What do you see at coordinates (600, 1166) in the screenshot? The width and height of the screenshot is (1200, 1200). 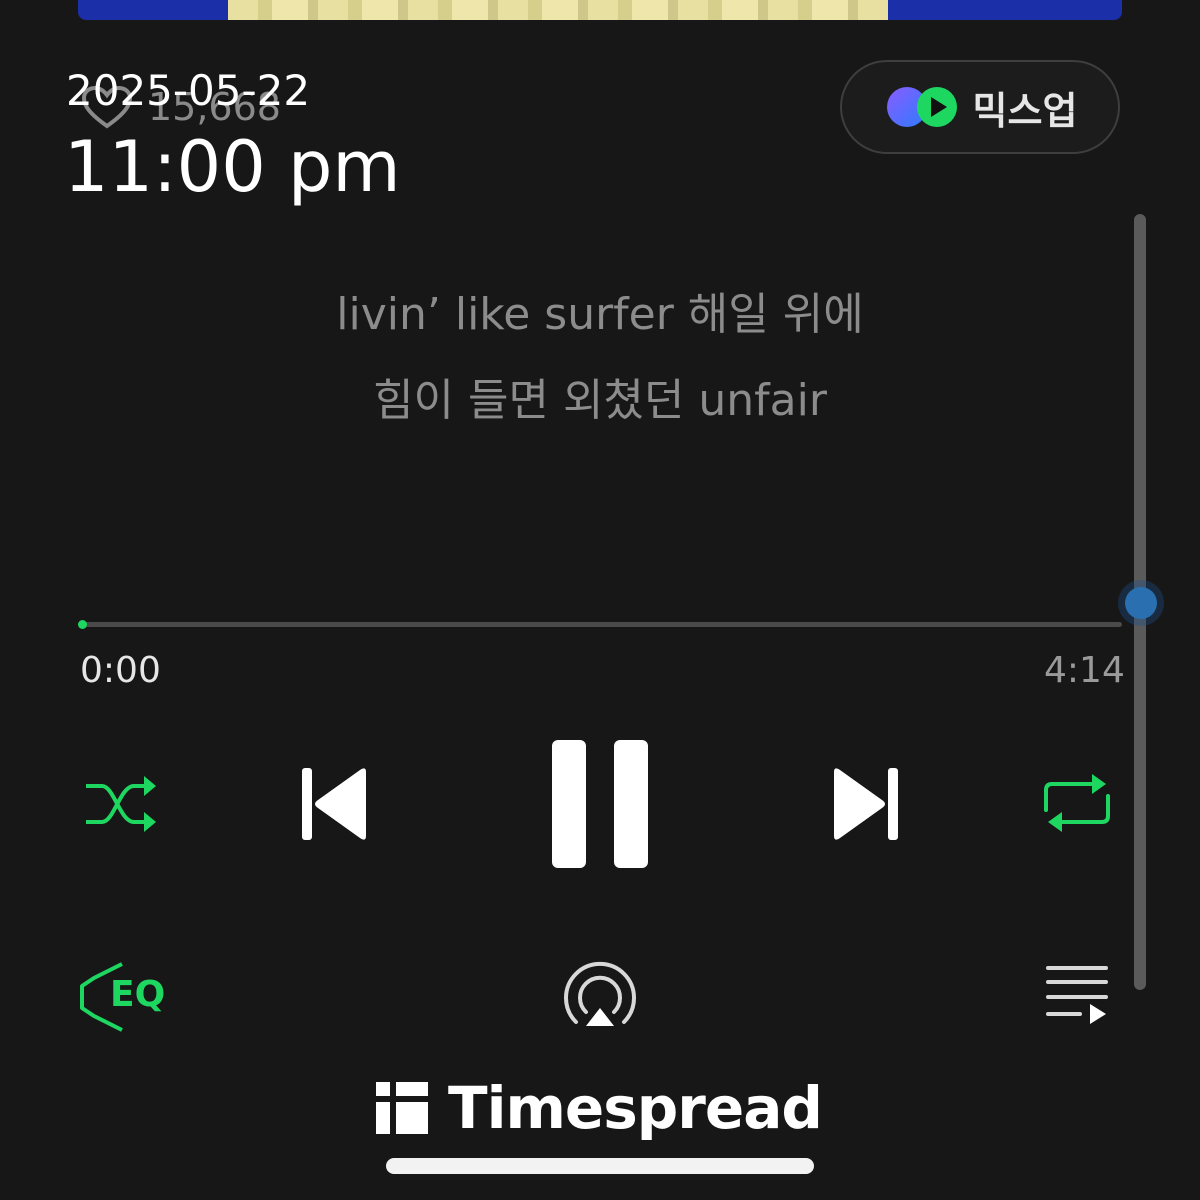 I see `home-indicator` at bounding box center [600, 1166].